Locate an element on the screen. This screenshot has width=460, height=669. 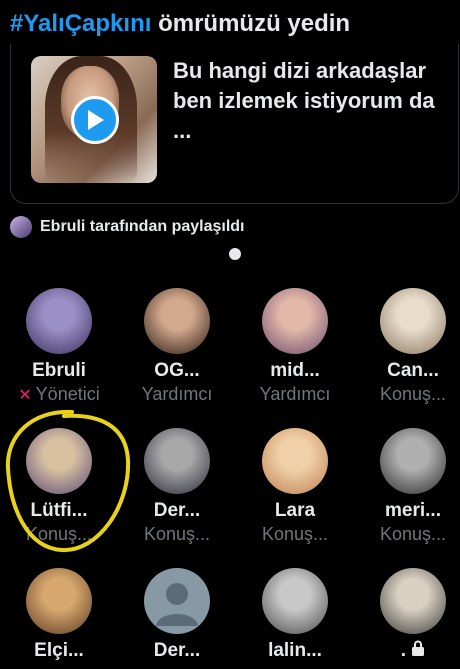
participant-role: ✕ Yönetici is located at coordinates (59, 394).